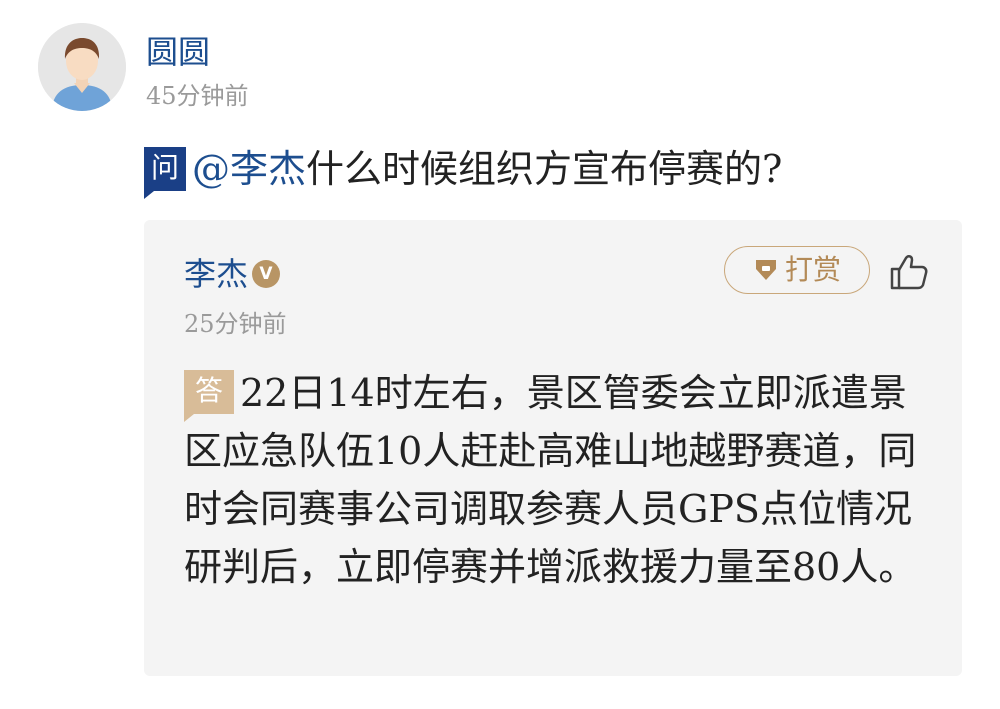 Image resolution: width=1000 pixels, height=709 pixels. I want to click on question: 问 @李杰 什么时候组织方宣布停赛的?, so click(463, 171).